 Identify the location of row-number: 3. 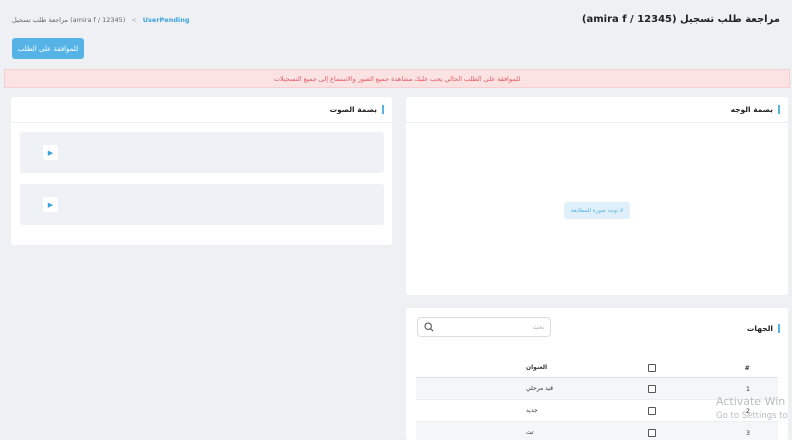
(747, 432).